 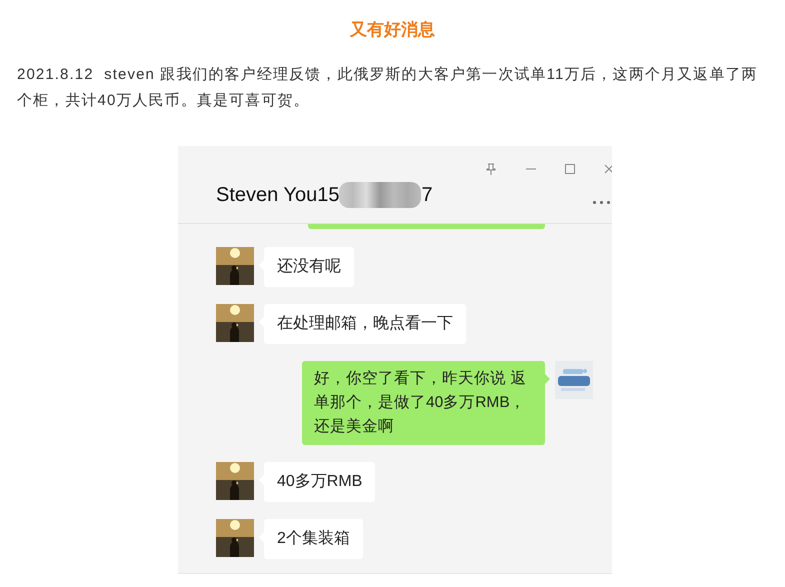 What do you see at coordinates (602, 202) in the screenshot?
I see `more-icon` at bounding box center [602, 202].